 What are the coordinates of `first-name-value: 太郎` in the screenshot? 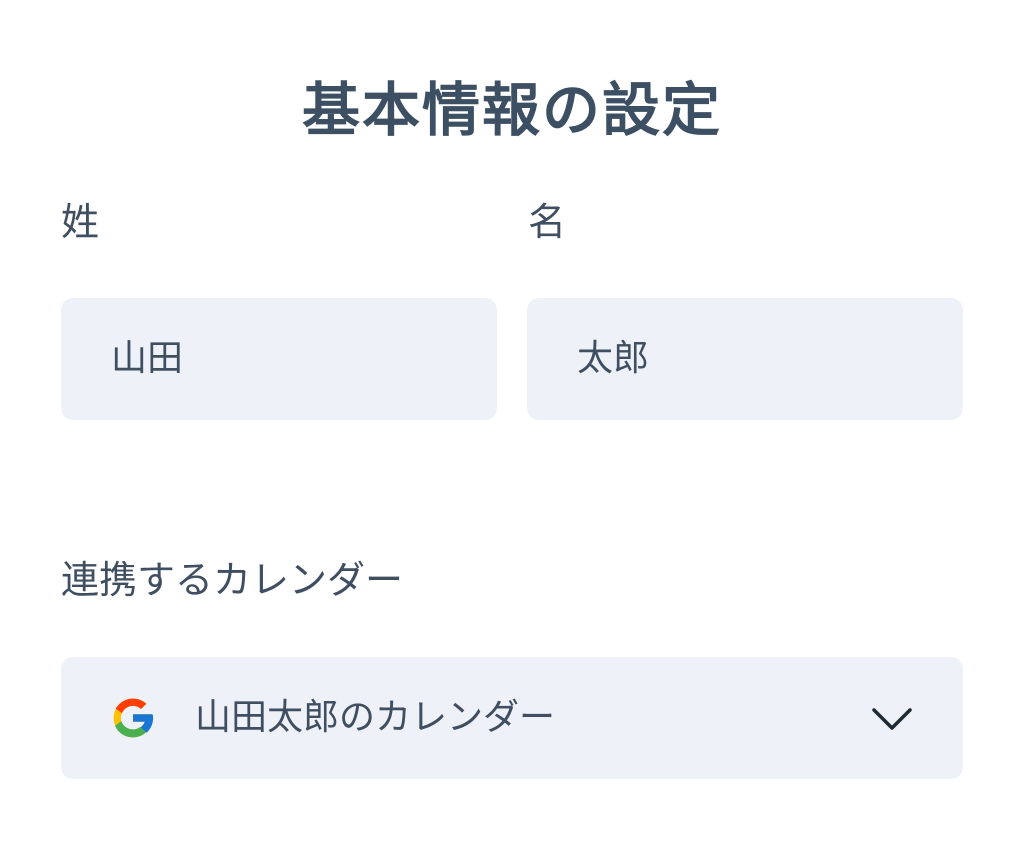 It's located at (613, 358).